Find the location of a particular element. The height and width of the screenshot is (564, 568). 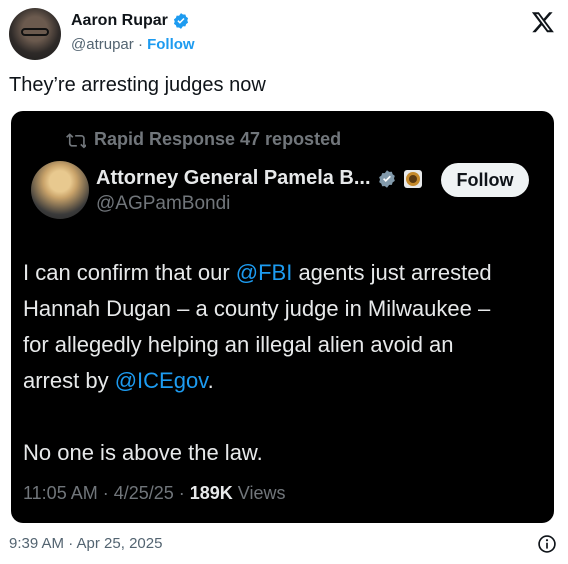

author-handle-row: @atrupar · Follow is located at coordinates (133, 44).